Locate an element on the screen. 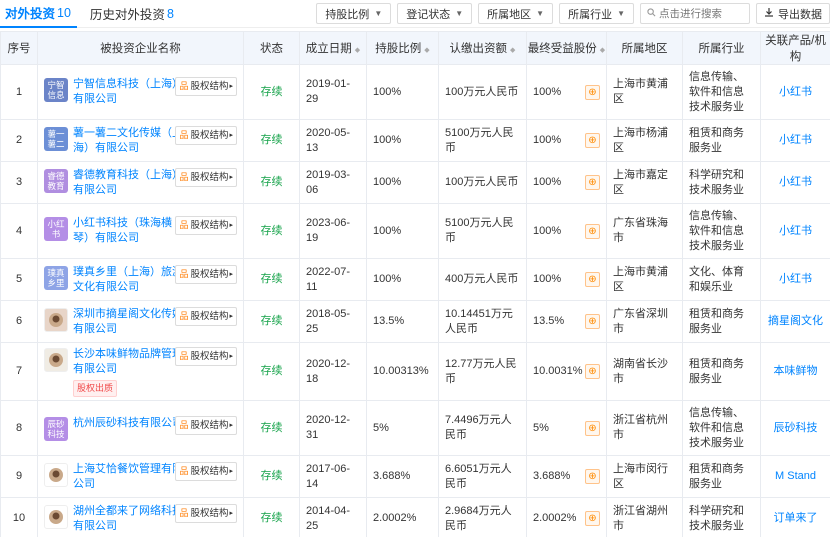 The image size is (830, 537). company-logo: 小红书 is located at coordinates (56, 229).